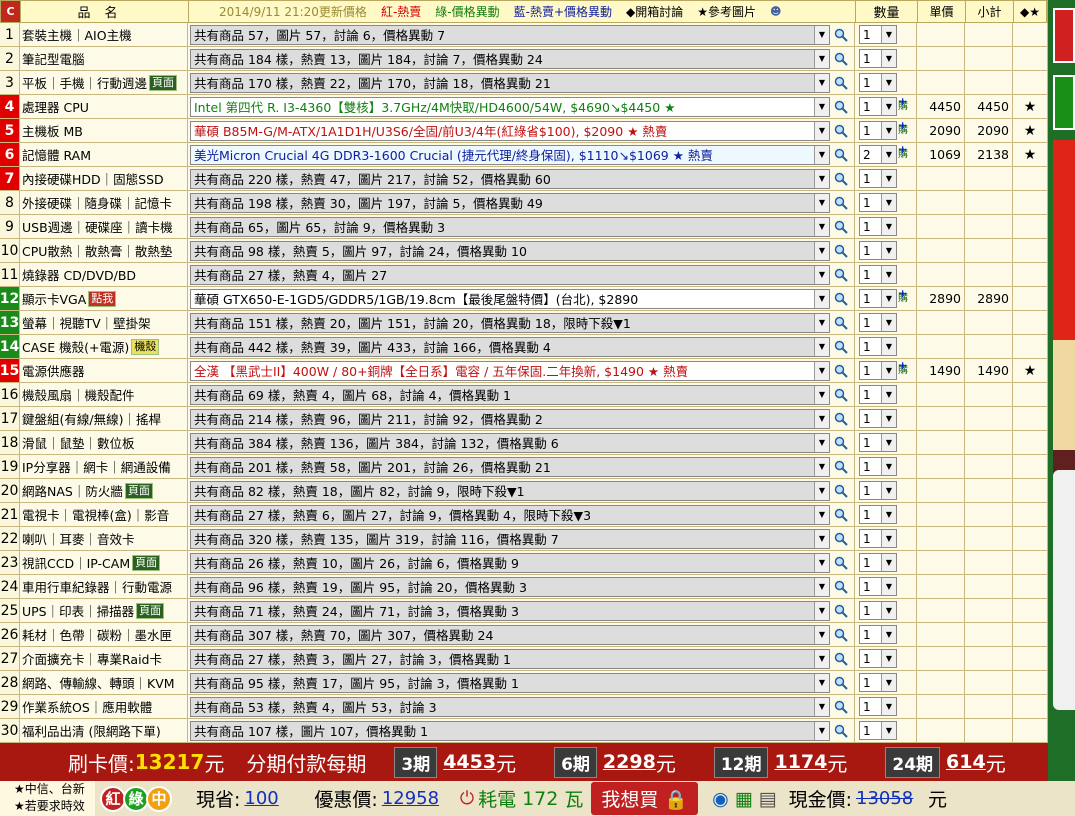 The image size is (1075, 816). Describe the element at coordinates (510, 658) in the screenshot. I see `product-select: 共有商品 27 樣，熱賣 3，圖片 27，討論 3，價格異動 1 ▼` at that location.